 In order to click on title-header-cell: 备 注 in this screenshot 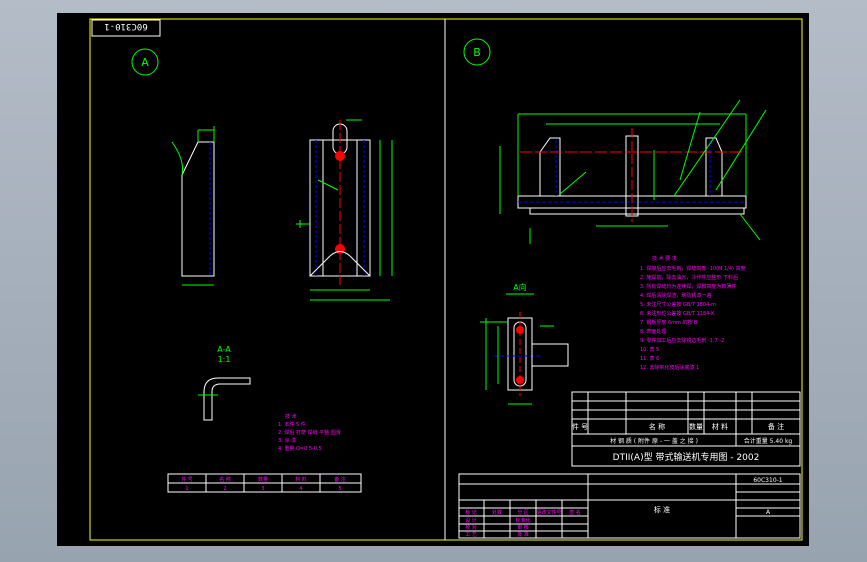, I will do `click(776, 426)`.